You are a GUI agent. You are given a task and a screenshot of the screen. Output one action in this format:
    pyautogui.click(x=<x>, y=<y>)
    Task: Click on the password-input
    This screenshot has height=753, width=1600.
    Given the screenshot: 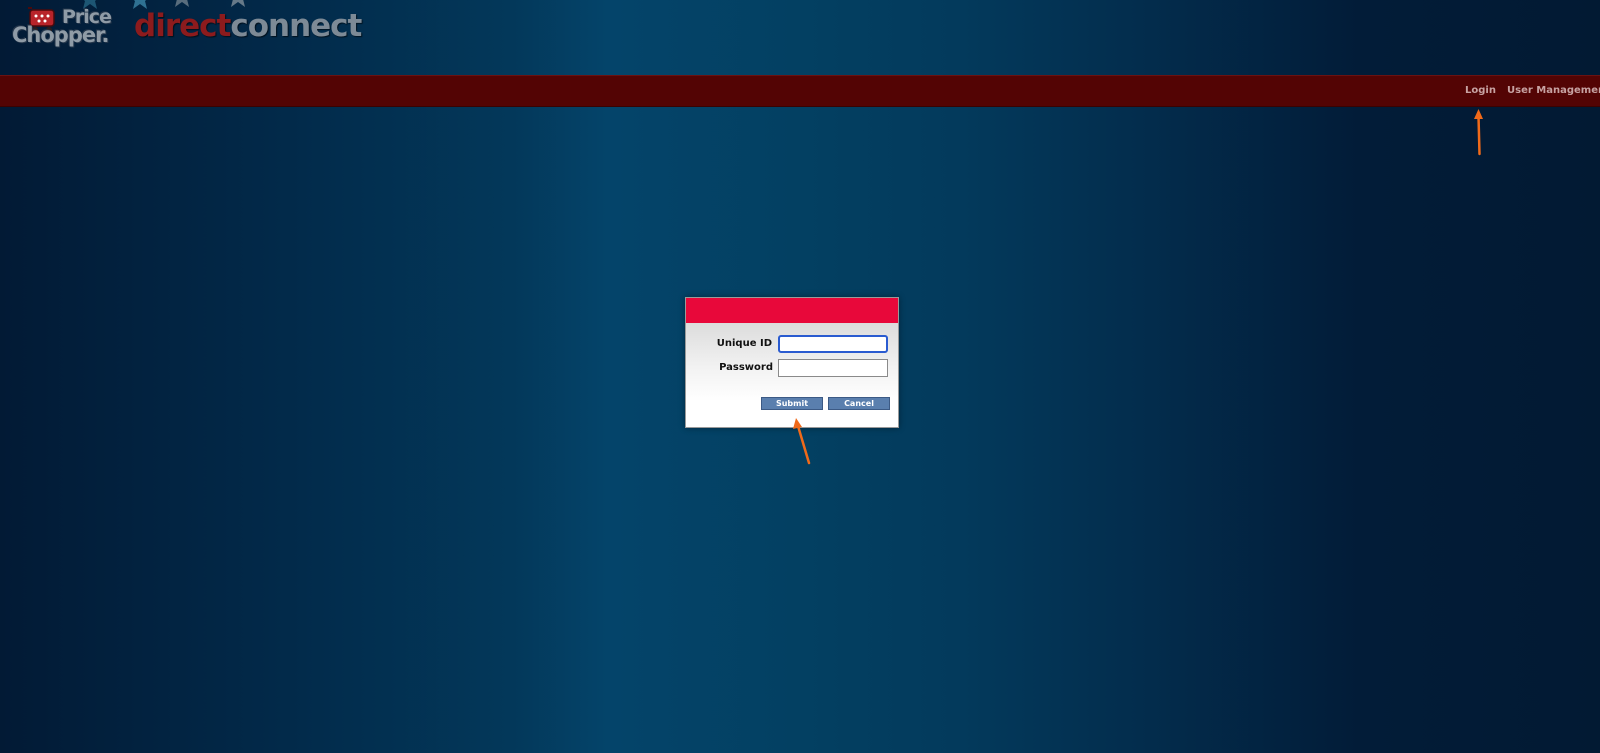 What is the action you would take?
    pyautogui.click(x=833, y=368)
    